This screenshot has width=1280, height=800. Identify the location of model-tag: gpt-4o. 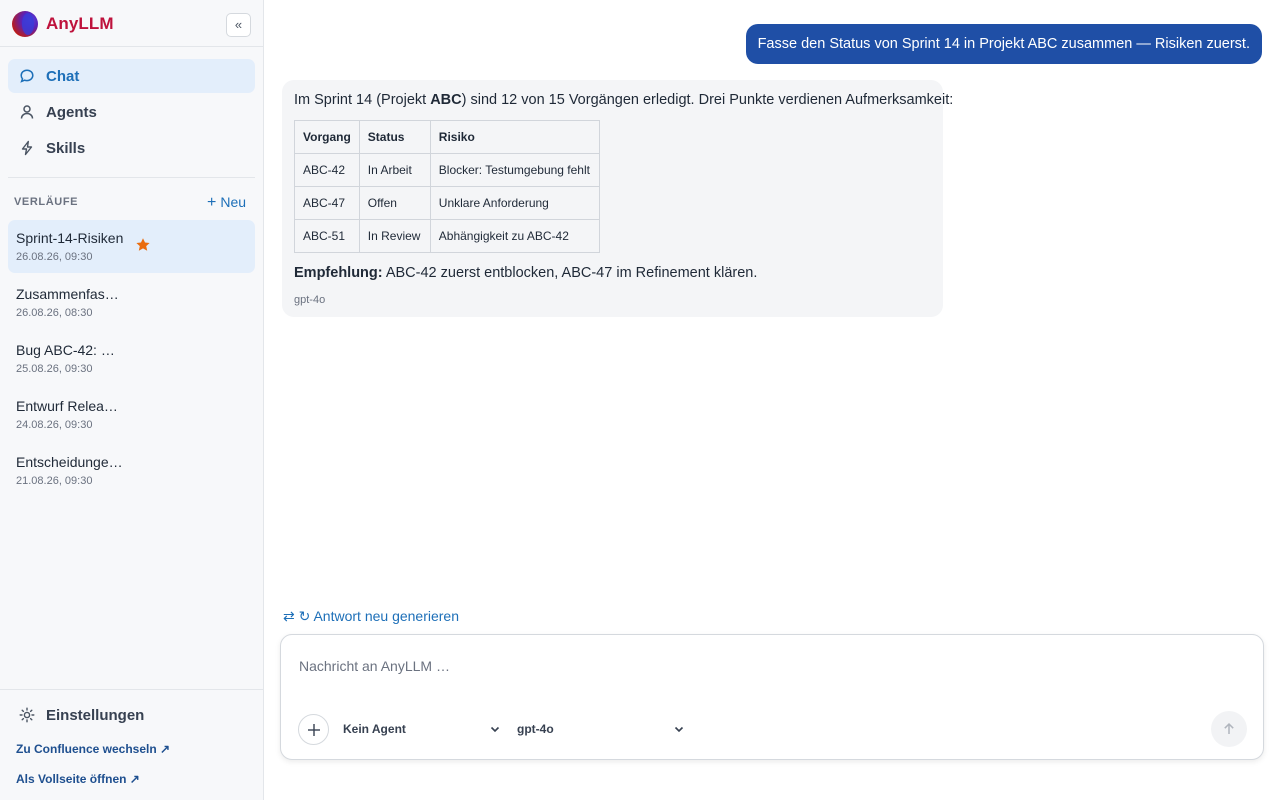
(310, 300).